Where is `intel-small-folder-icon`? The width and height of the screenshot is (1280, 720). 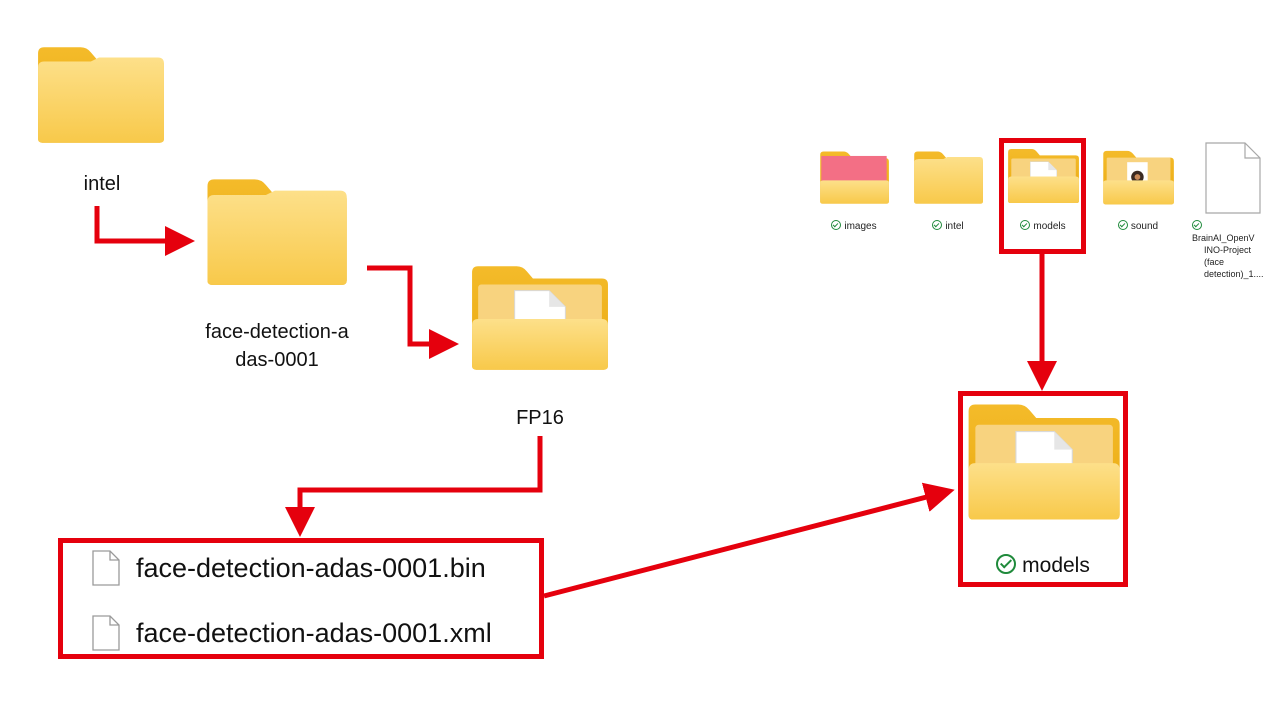
intel-small-folder-icon is located at coordinates (948, 177).